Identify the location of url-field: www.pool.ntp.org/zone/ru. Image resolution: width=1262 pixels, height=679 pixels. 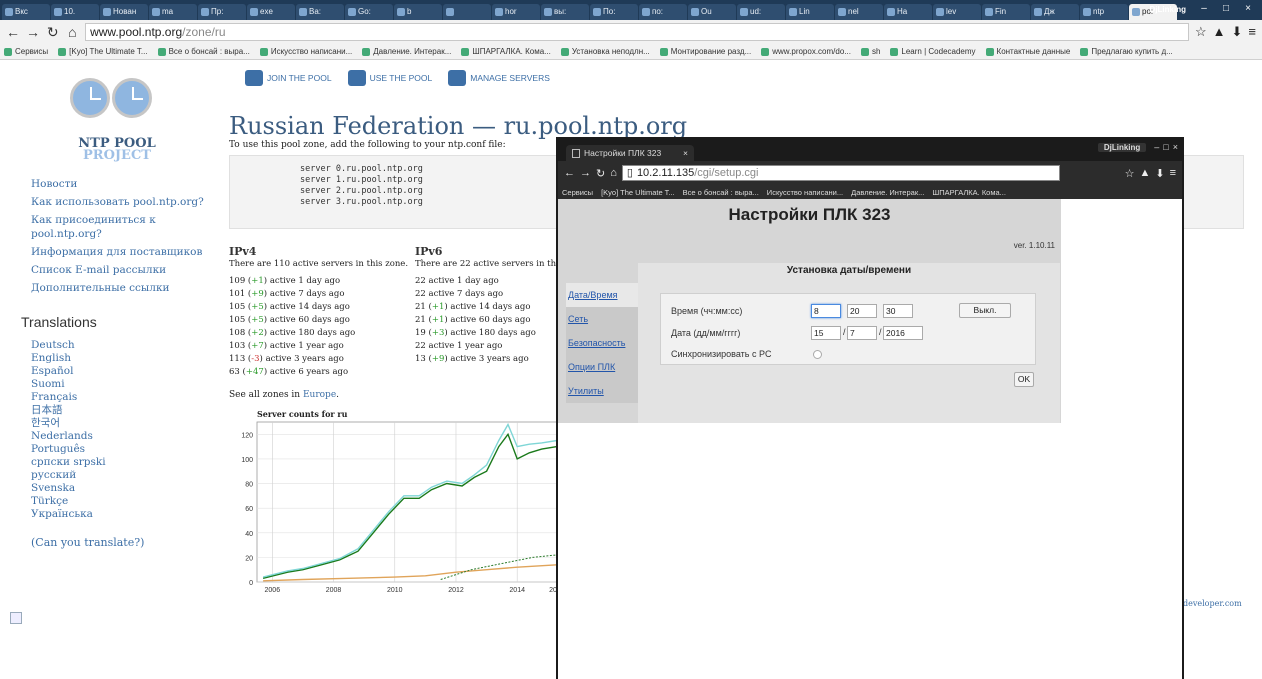
(637, 32).